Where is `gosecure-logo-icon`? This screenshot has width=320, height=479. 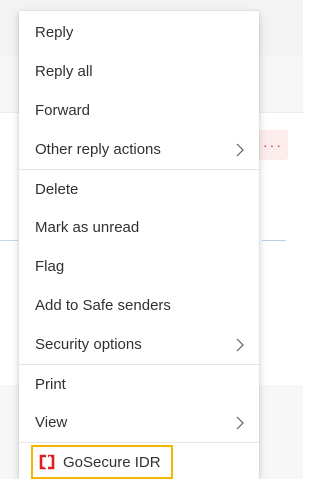
gosecure-logo-icon is located at coordinates (47, 462).